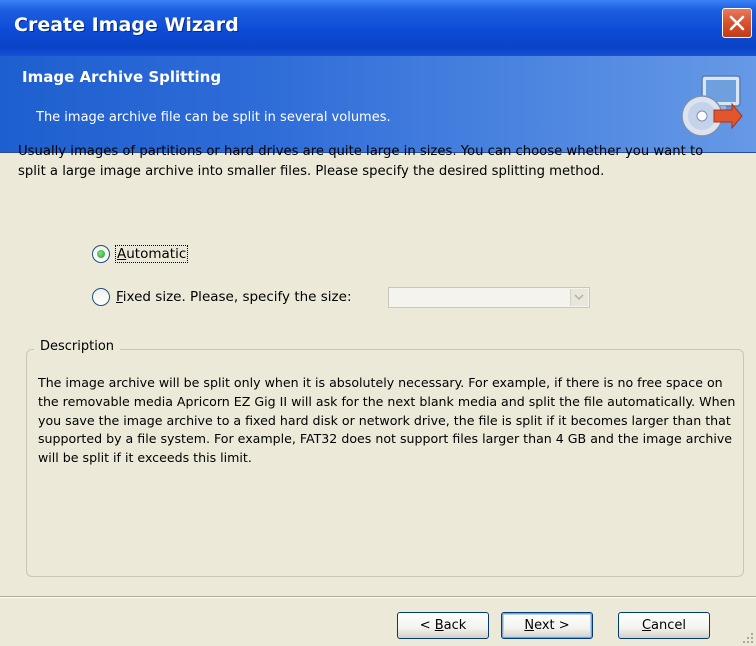 The width and height of the screenshot is (756, 646). What do you see at coordinates (712, 106) in the screenshot?
I see `image-archive-icon` at bounding box center [712, 106].